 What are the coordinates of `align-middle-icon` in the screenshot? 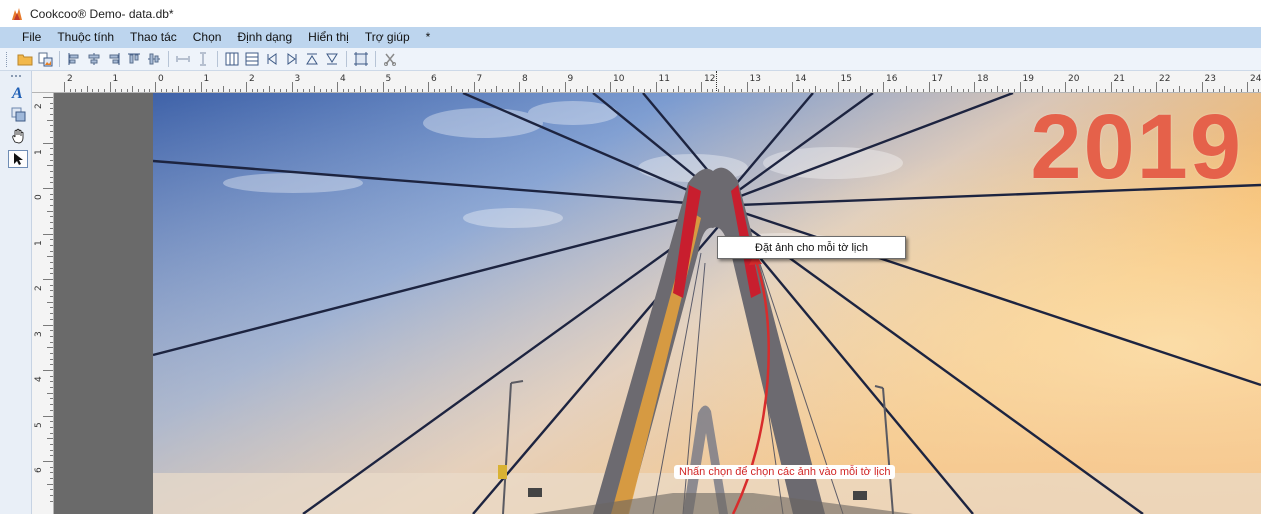 It's located at (154, 59).